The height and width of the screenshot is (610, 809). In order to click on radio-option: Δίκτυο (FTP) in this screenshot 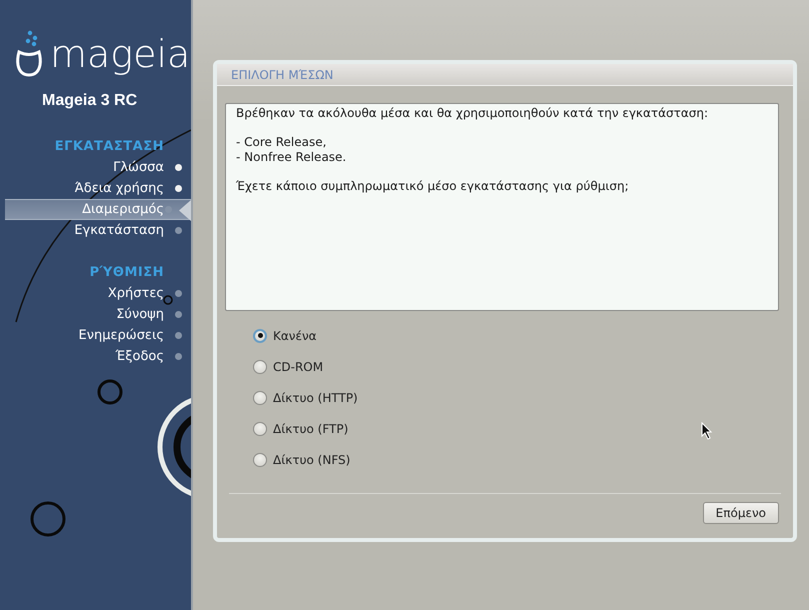, I will do `click(523, 428)`.